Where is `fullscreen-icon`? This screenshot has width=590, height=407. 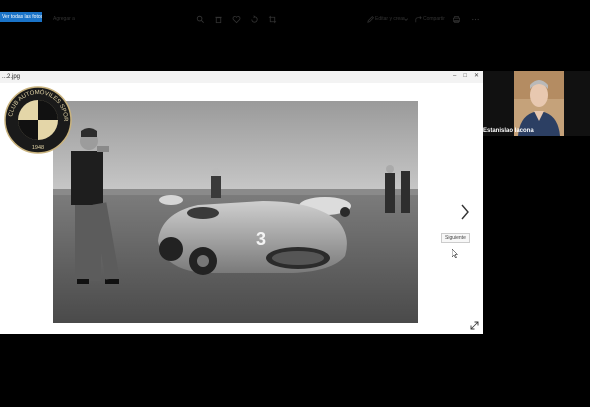 fullscreen-icon is located at coordinates (474, 325).